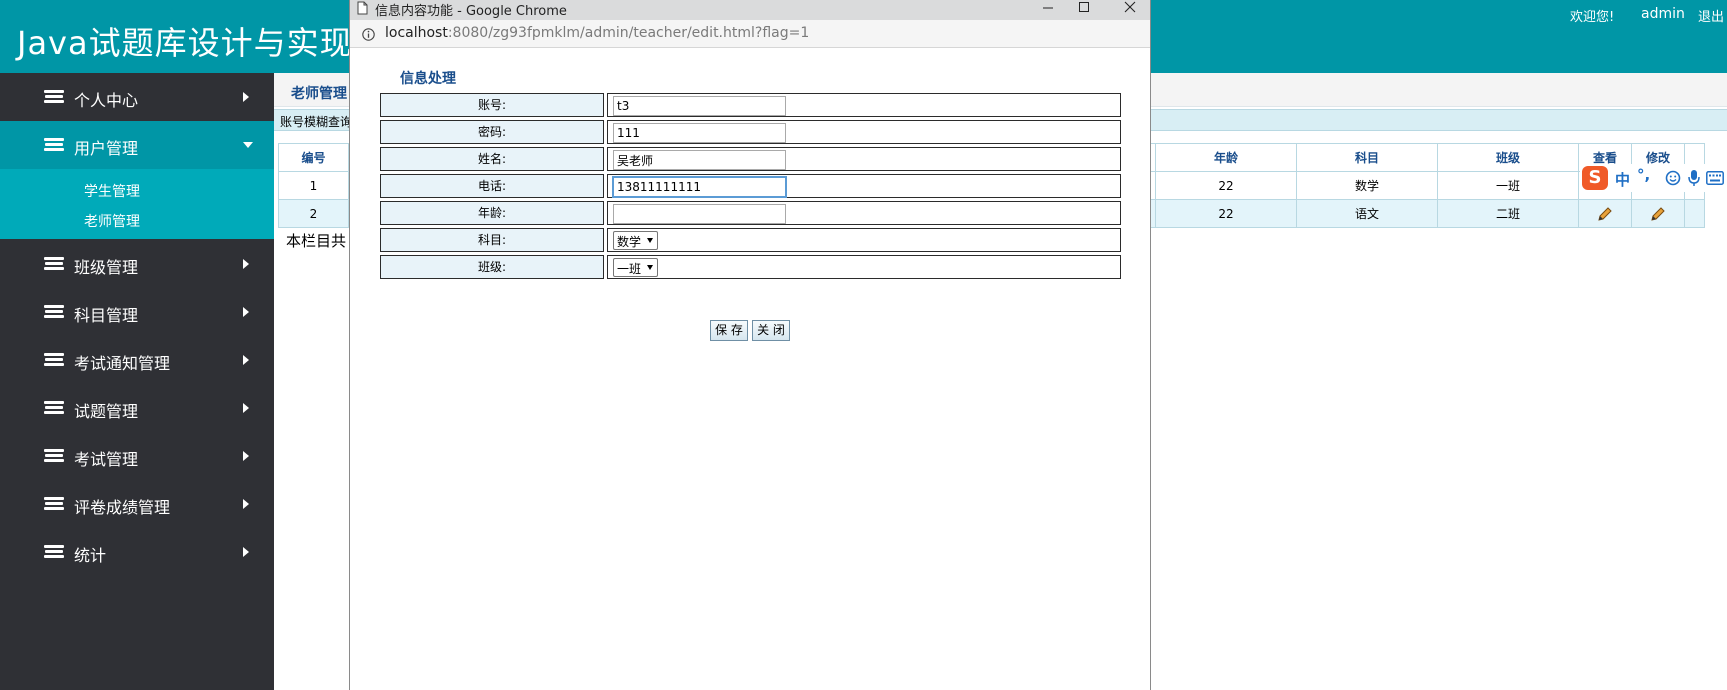  I want to click on cell-subject: 数学, so click(1367, 185).